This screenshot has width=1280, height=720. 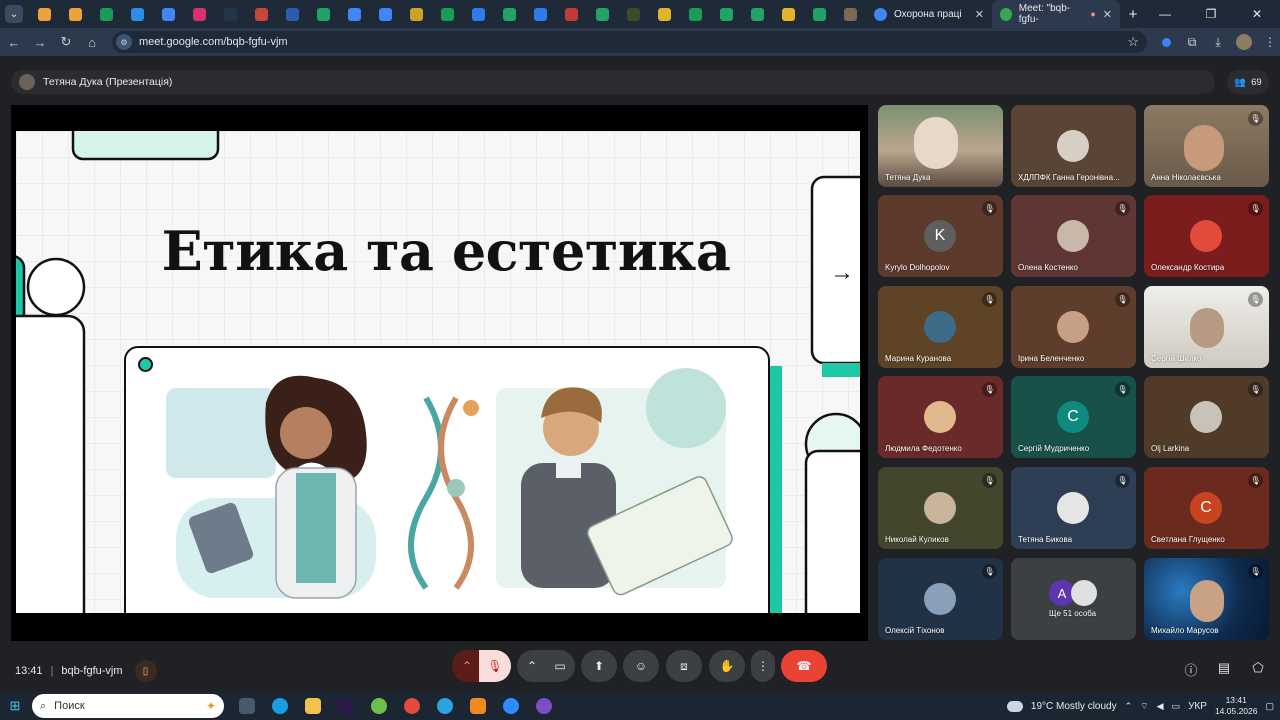 I want to click on bookmark-star-icon: ☆, so click(x=1133, y=42).